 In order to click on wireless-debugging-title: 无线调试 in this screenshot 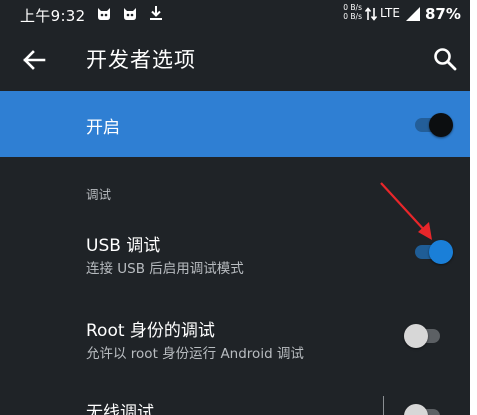, I will do `click(120, 409)`.